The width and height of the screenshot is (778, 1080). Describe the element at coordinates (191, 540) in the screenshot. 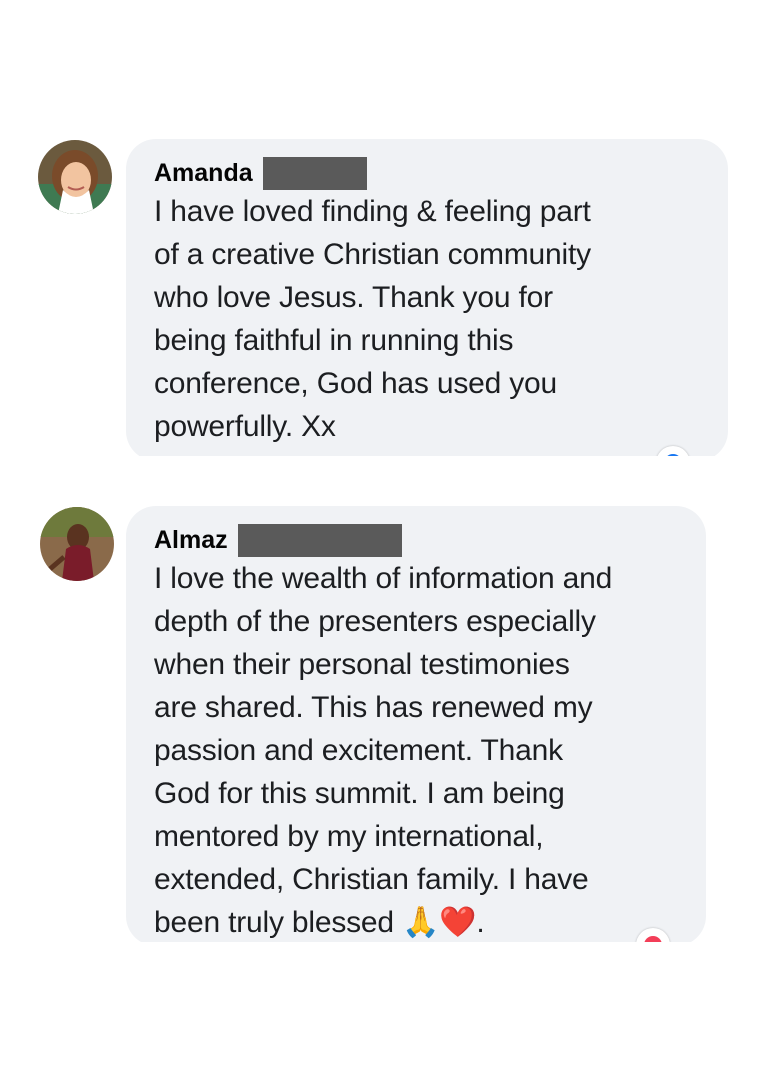

I see `author-name: Almaz` at that location.